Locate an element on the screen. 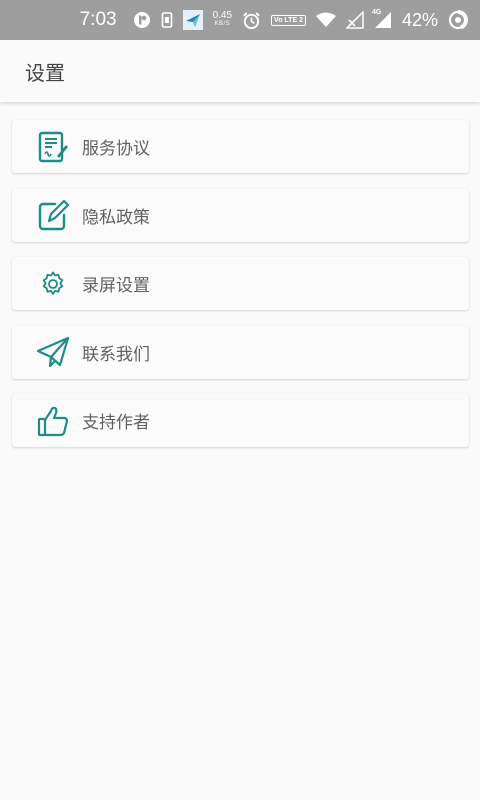 The width and height of the screenshot is (480, 800). status-time: 7:03 is located at coordinates (98, 19).